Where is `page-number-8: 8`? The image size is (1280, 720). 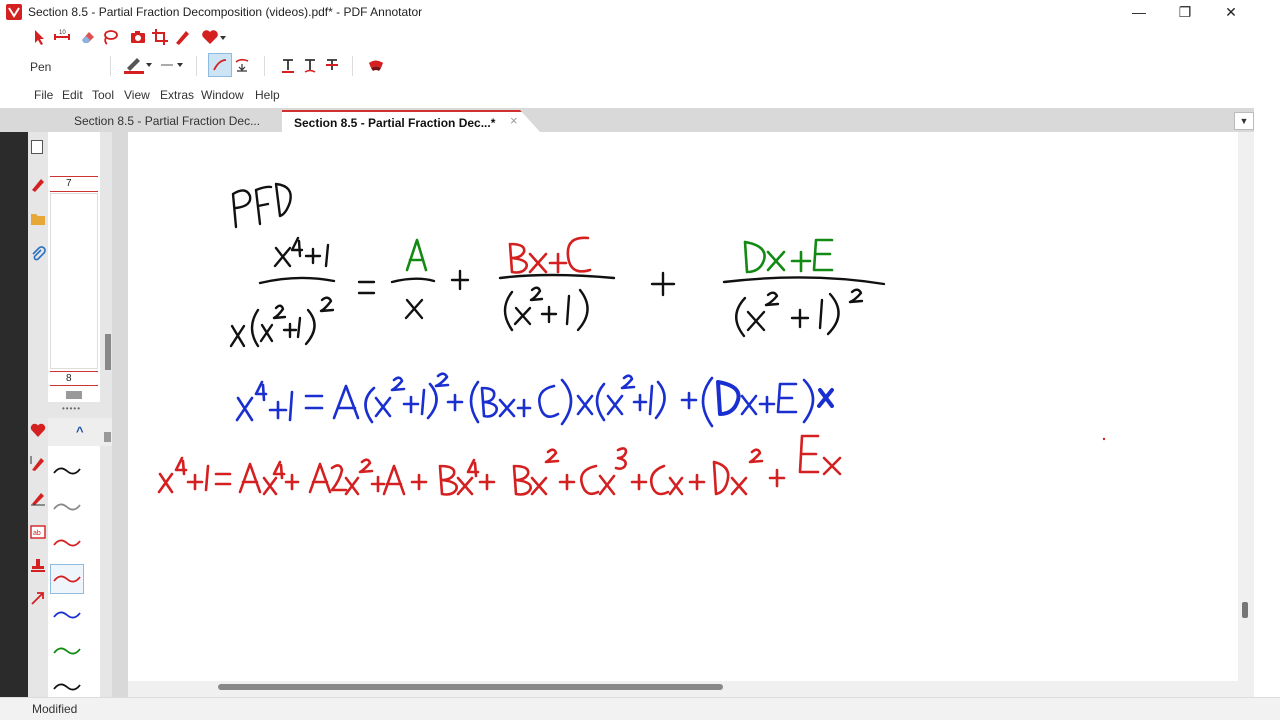
page-number-8: 8 is located at coordinates (69, 378).